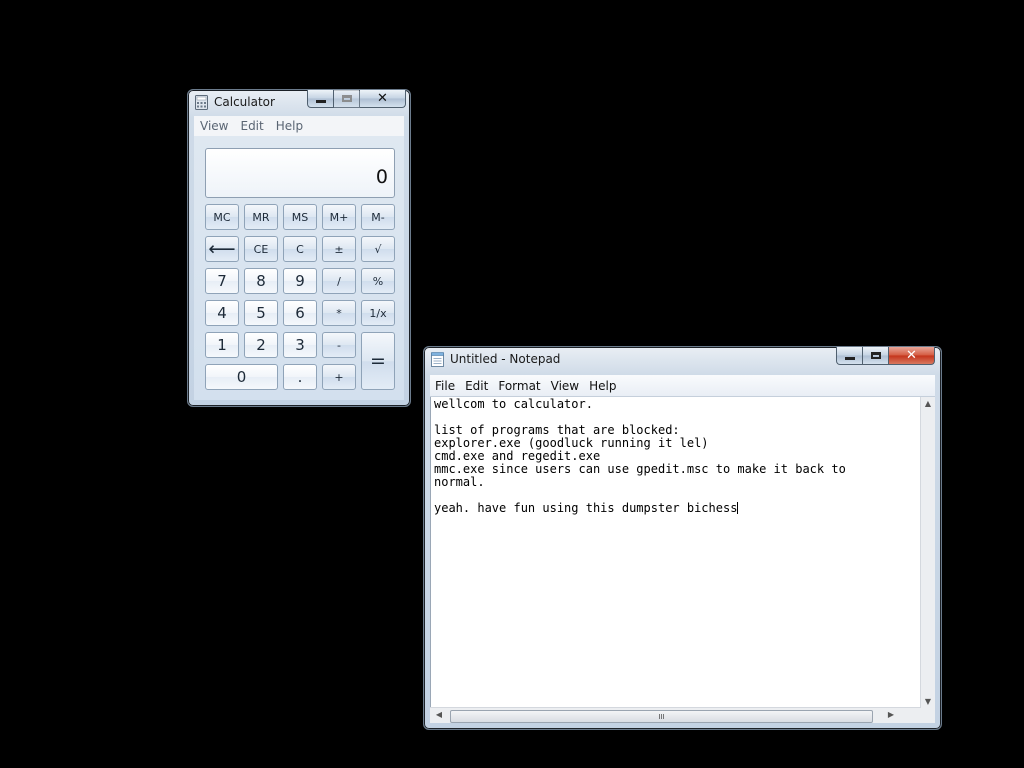 The width and height of the screenshot is (1024, 768). What do you see at coordinates (300, 377) in the screenshot?
I see `key-decimal: .` at bounding box center [300, 377].